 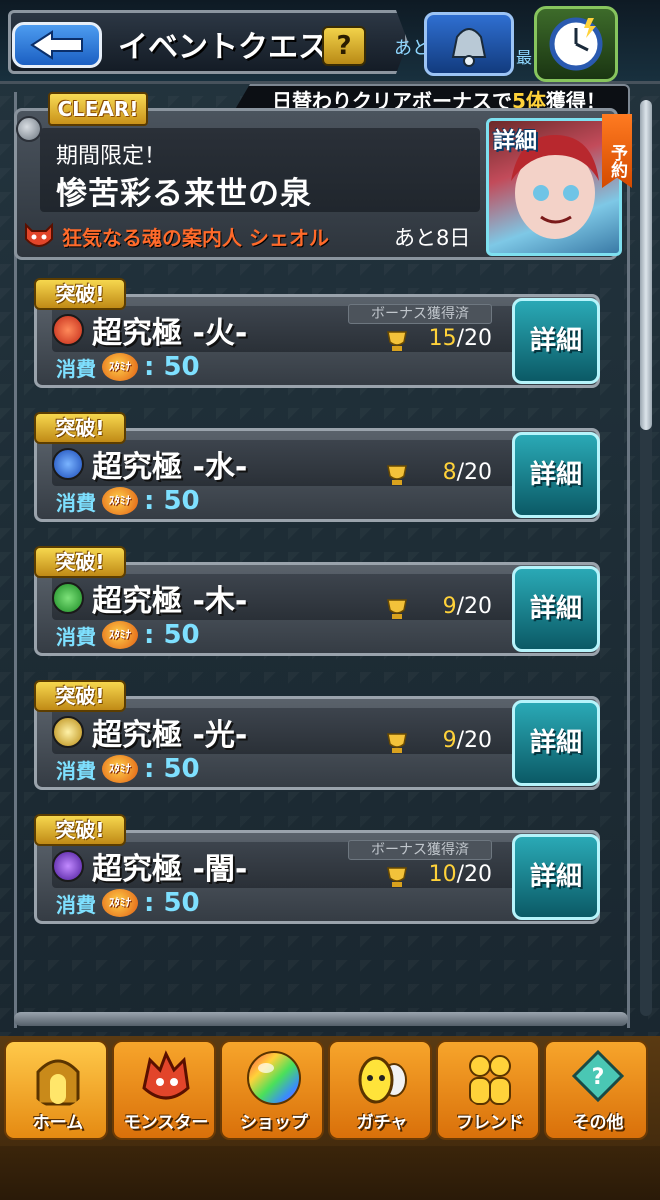 I want to click on header-mini-label: 最, so click(x=524, y=57).